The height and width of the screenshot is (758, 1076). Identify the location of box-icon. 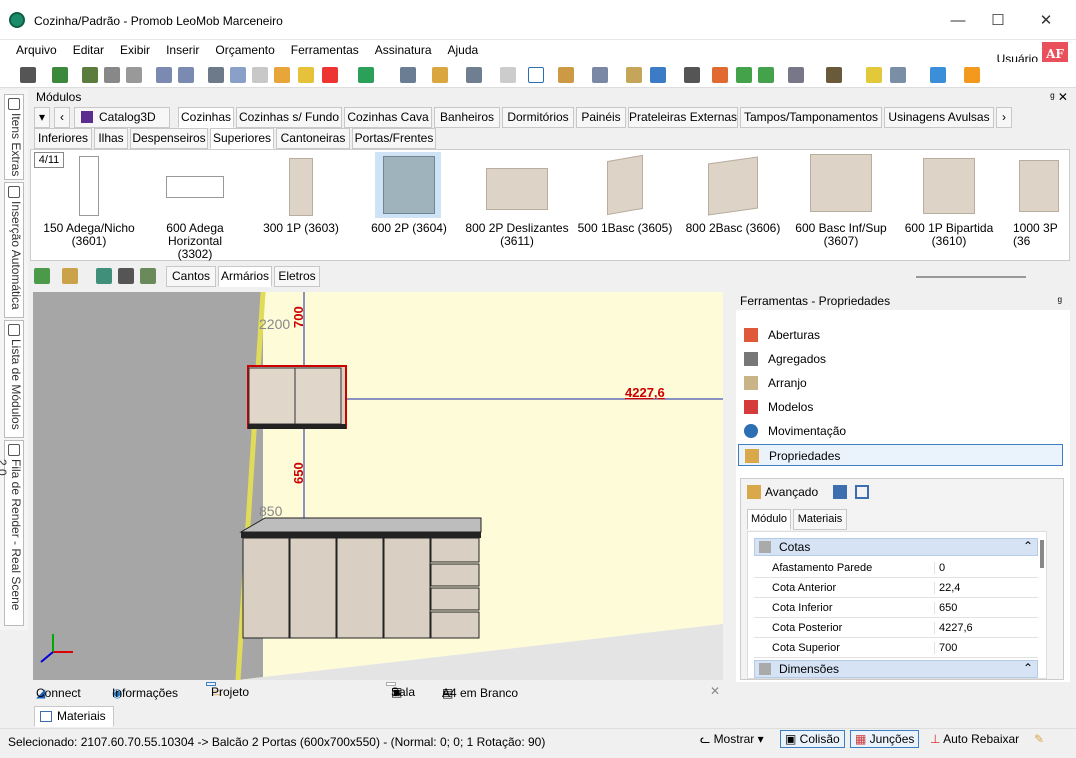
(834, 75).